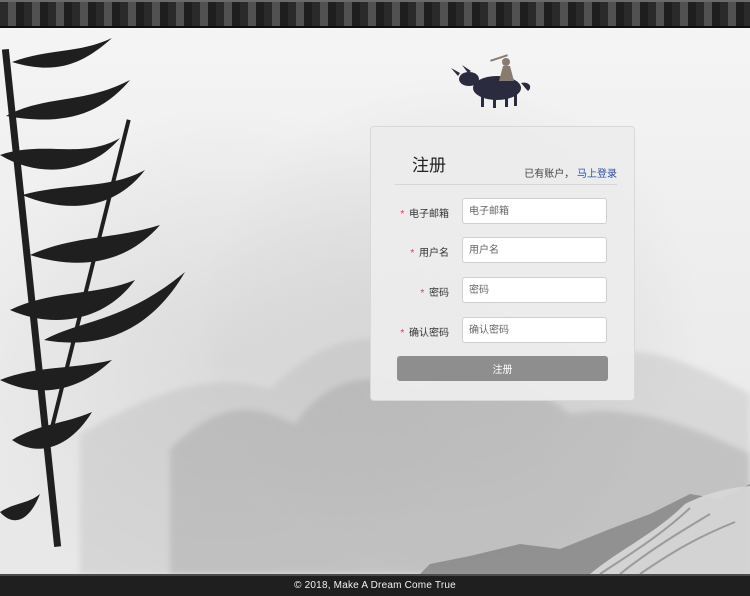 The height and width of the screenshot is (596, 750). I want to click on login-prompt-text: 已有账户，, so click(549, 174).